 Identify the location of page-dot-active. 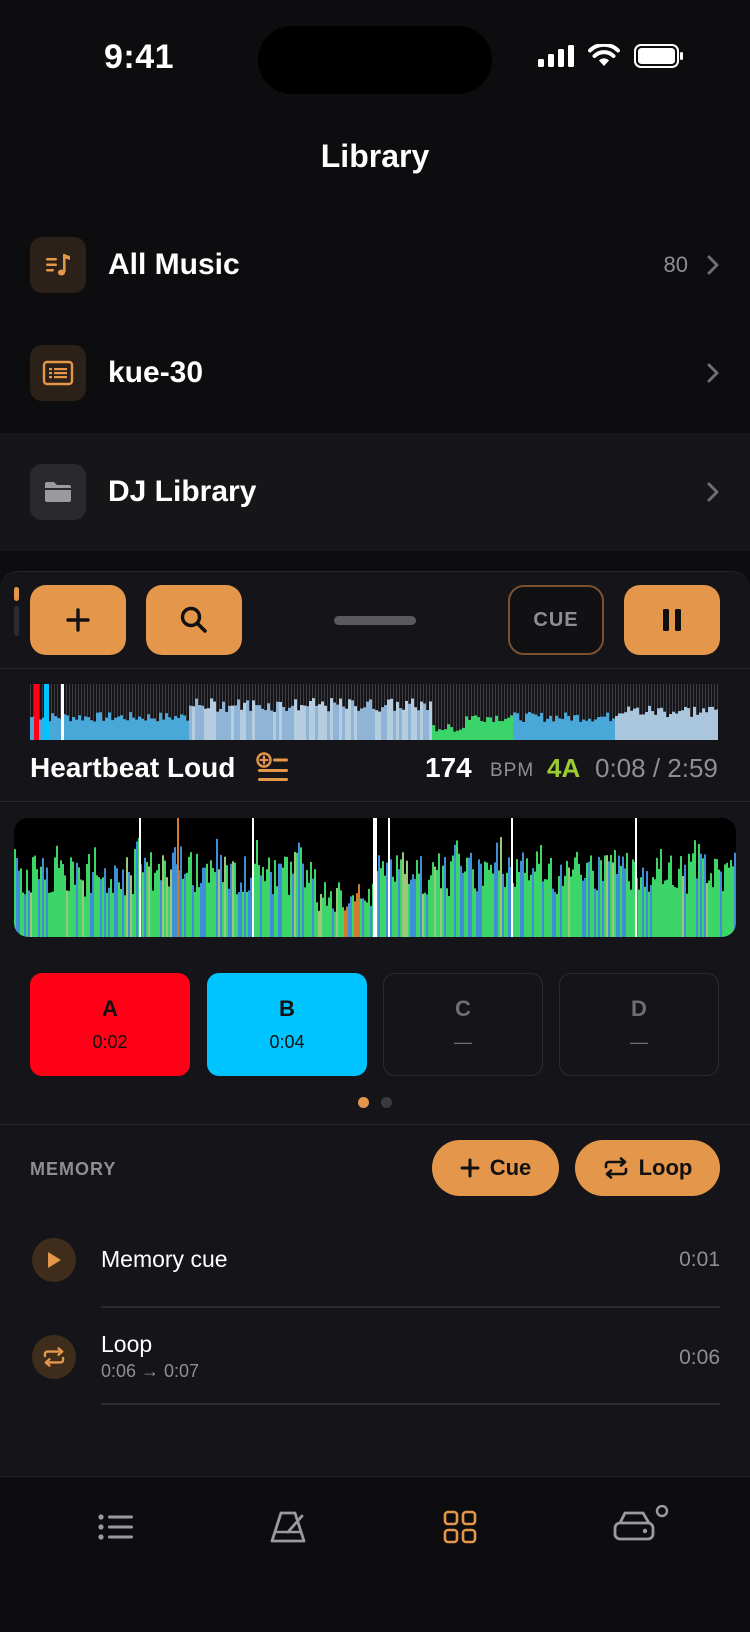
(363, 1102).